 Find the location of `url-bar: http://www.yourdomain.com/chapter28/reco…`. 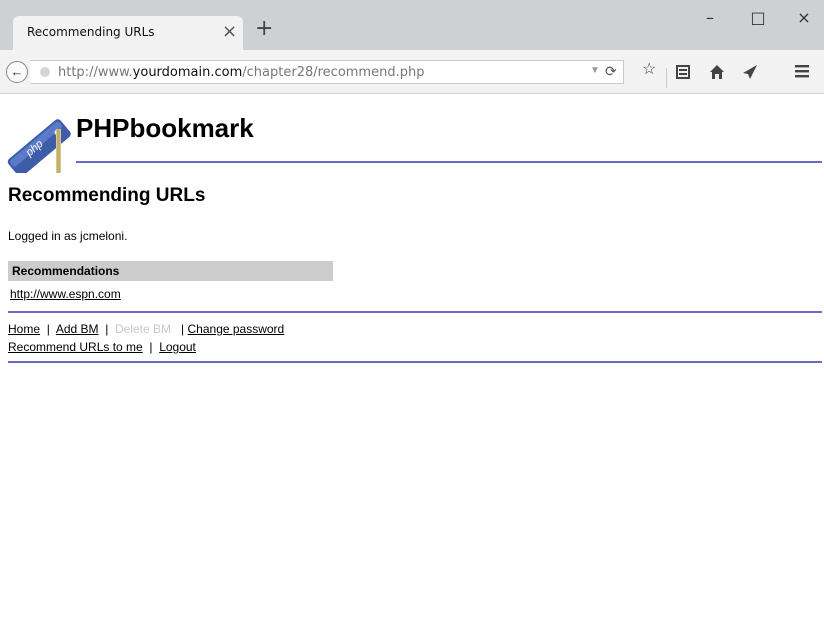

url-bar: http://www.yourdomain.com/chapter28/reco… is located at coordinates (327, 72).